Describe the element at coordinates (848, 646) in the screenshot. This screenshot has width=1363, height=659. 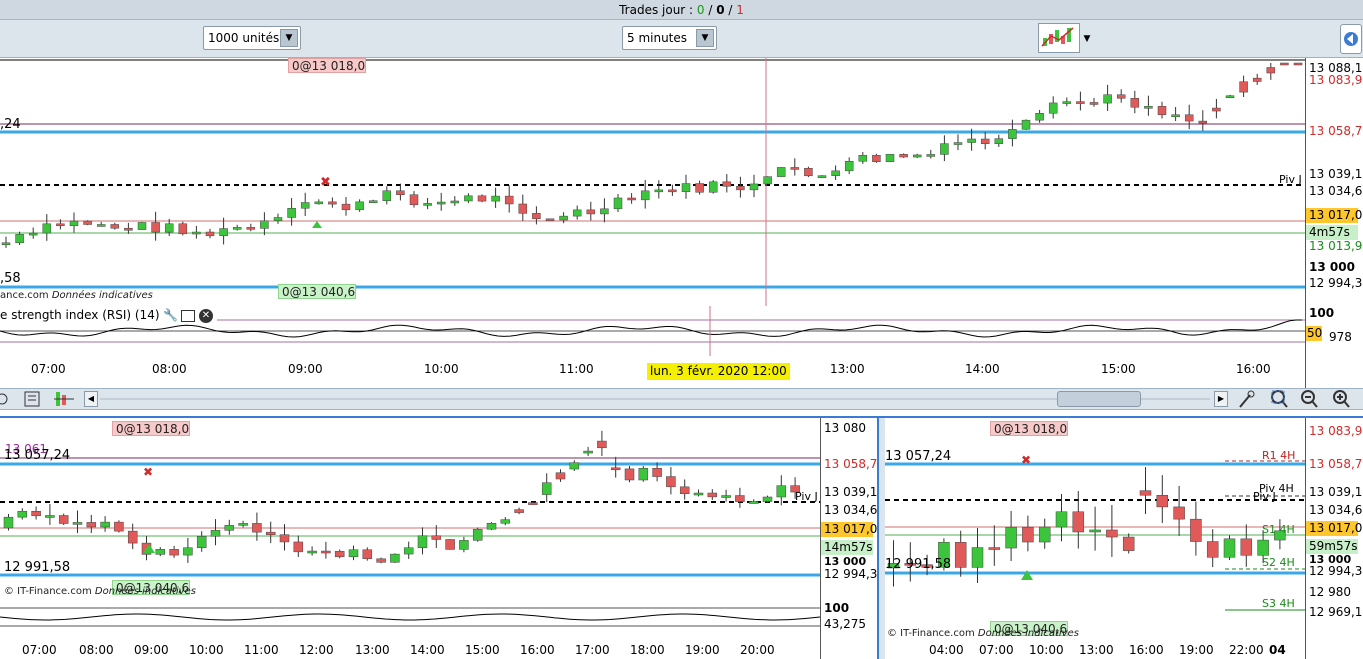
I see `axis-corner` at that location.